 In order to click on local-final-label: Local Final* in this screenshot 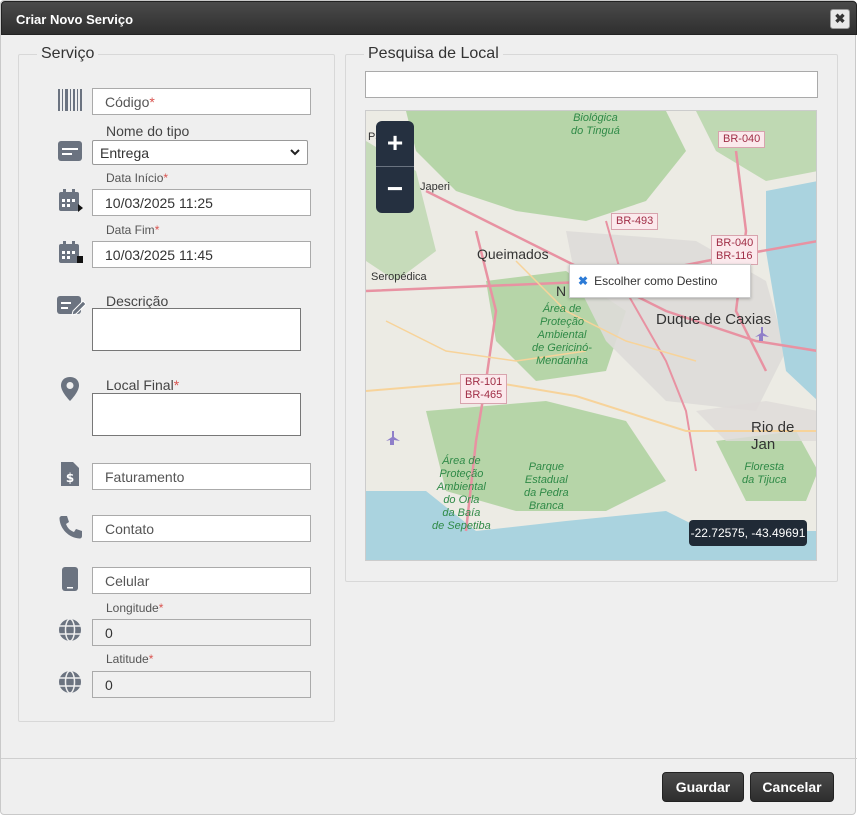, I will do `click(143, 385)`.